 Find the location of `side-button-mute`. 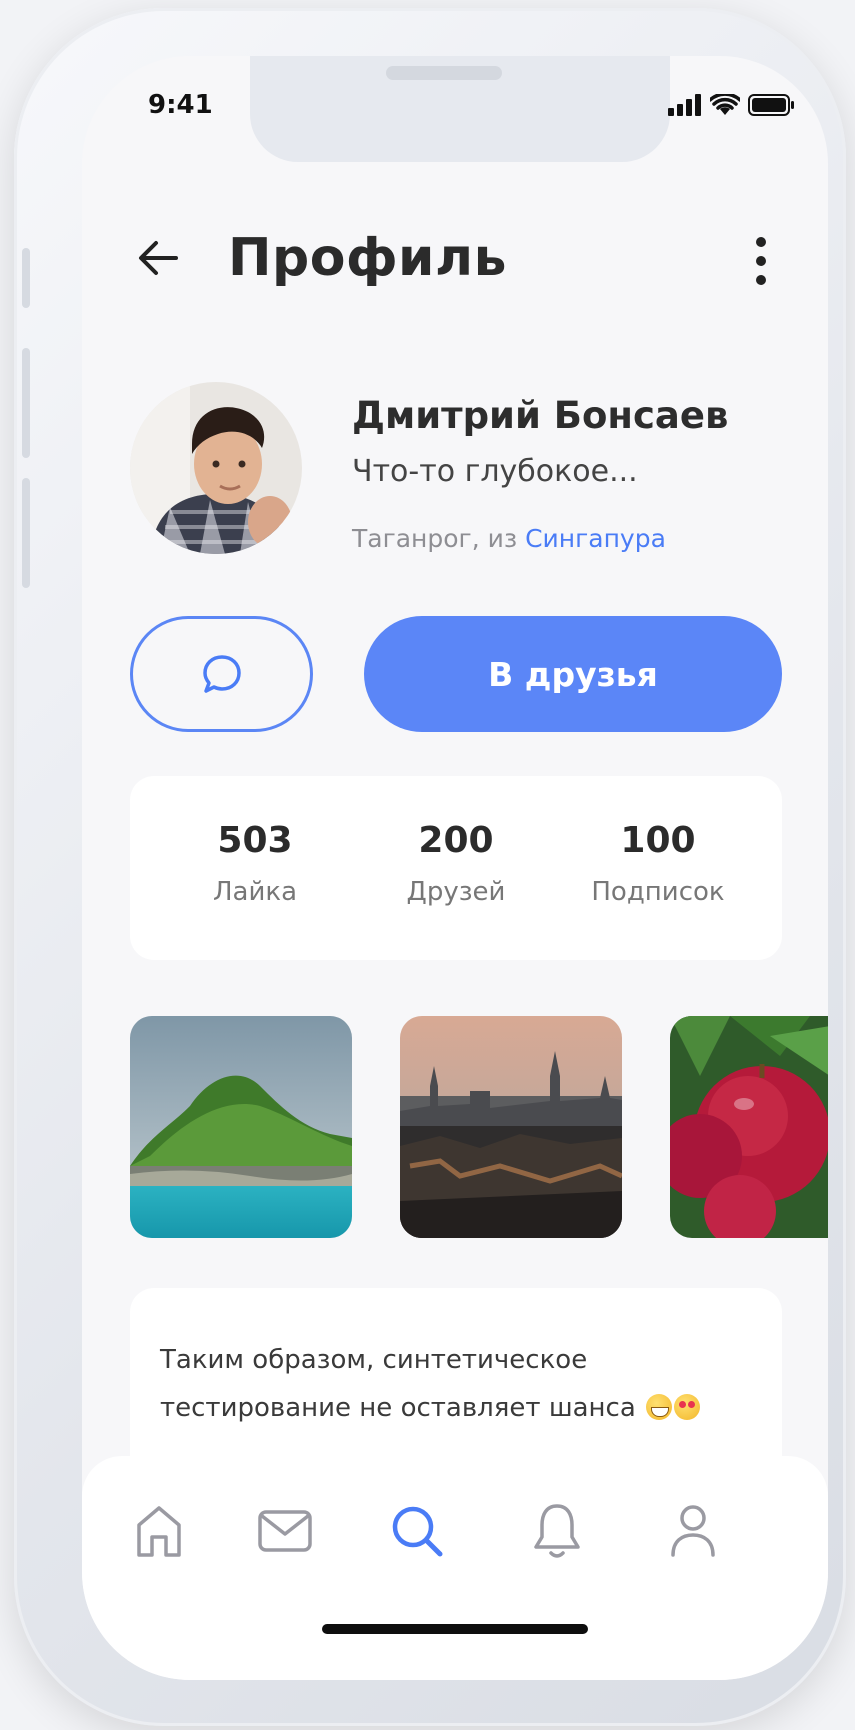

side-button-mute is located at coordinates (26, 278).